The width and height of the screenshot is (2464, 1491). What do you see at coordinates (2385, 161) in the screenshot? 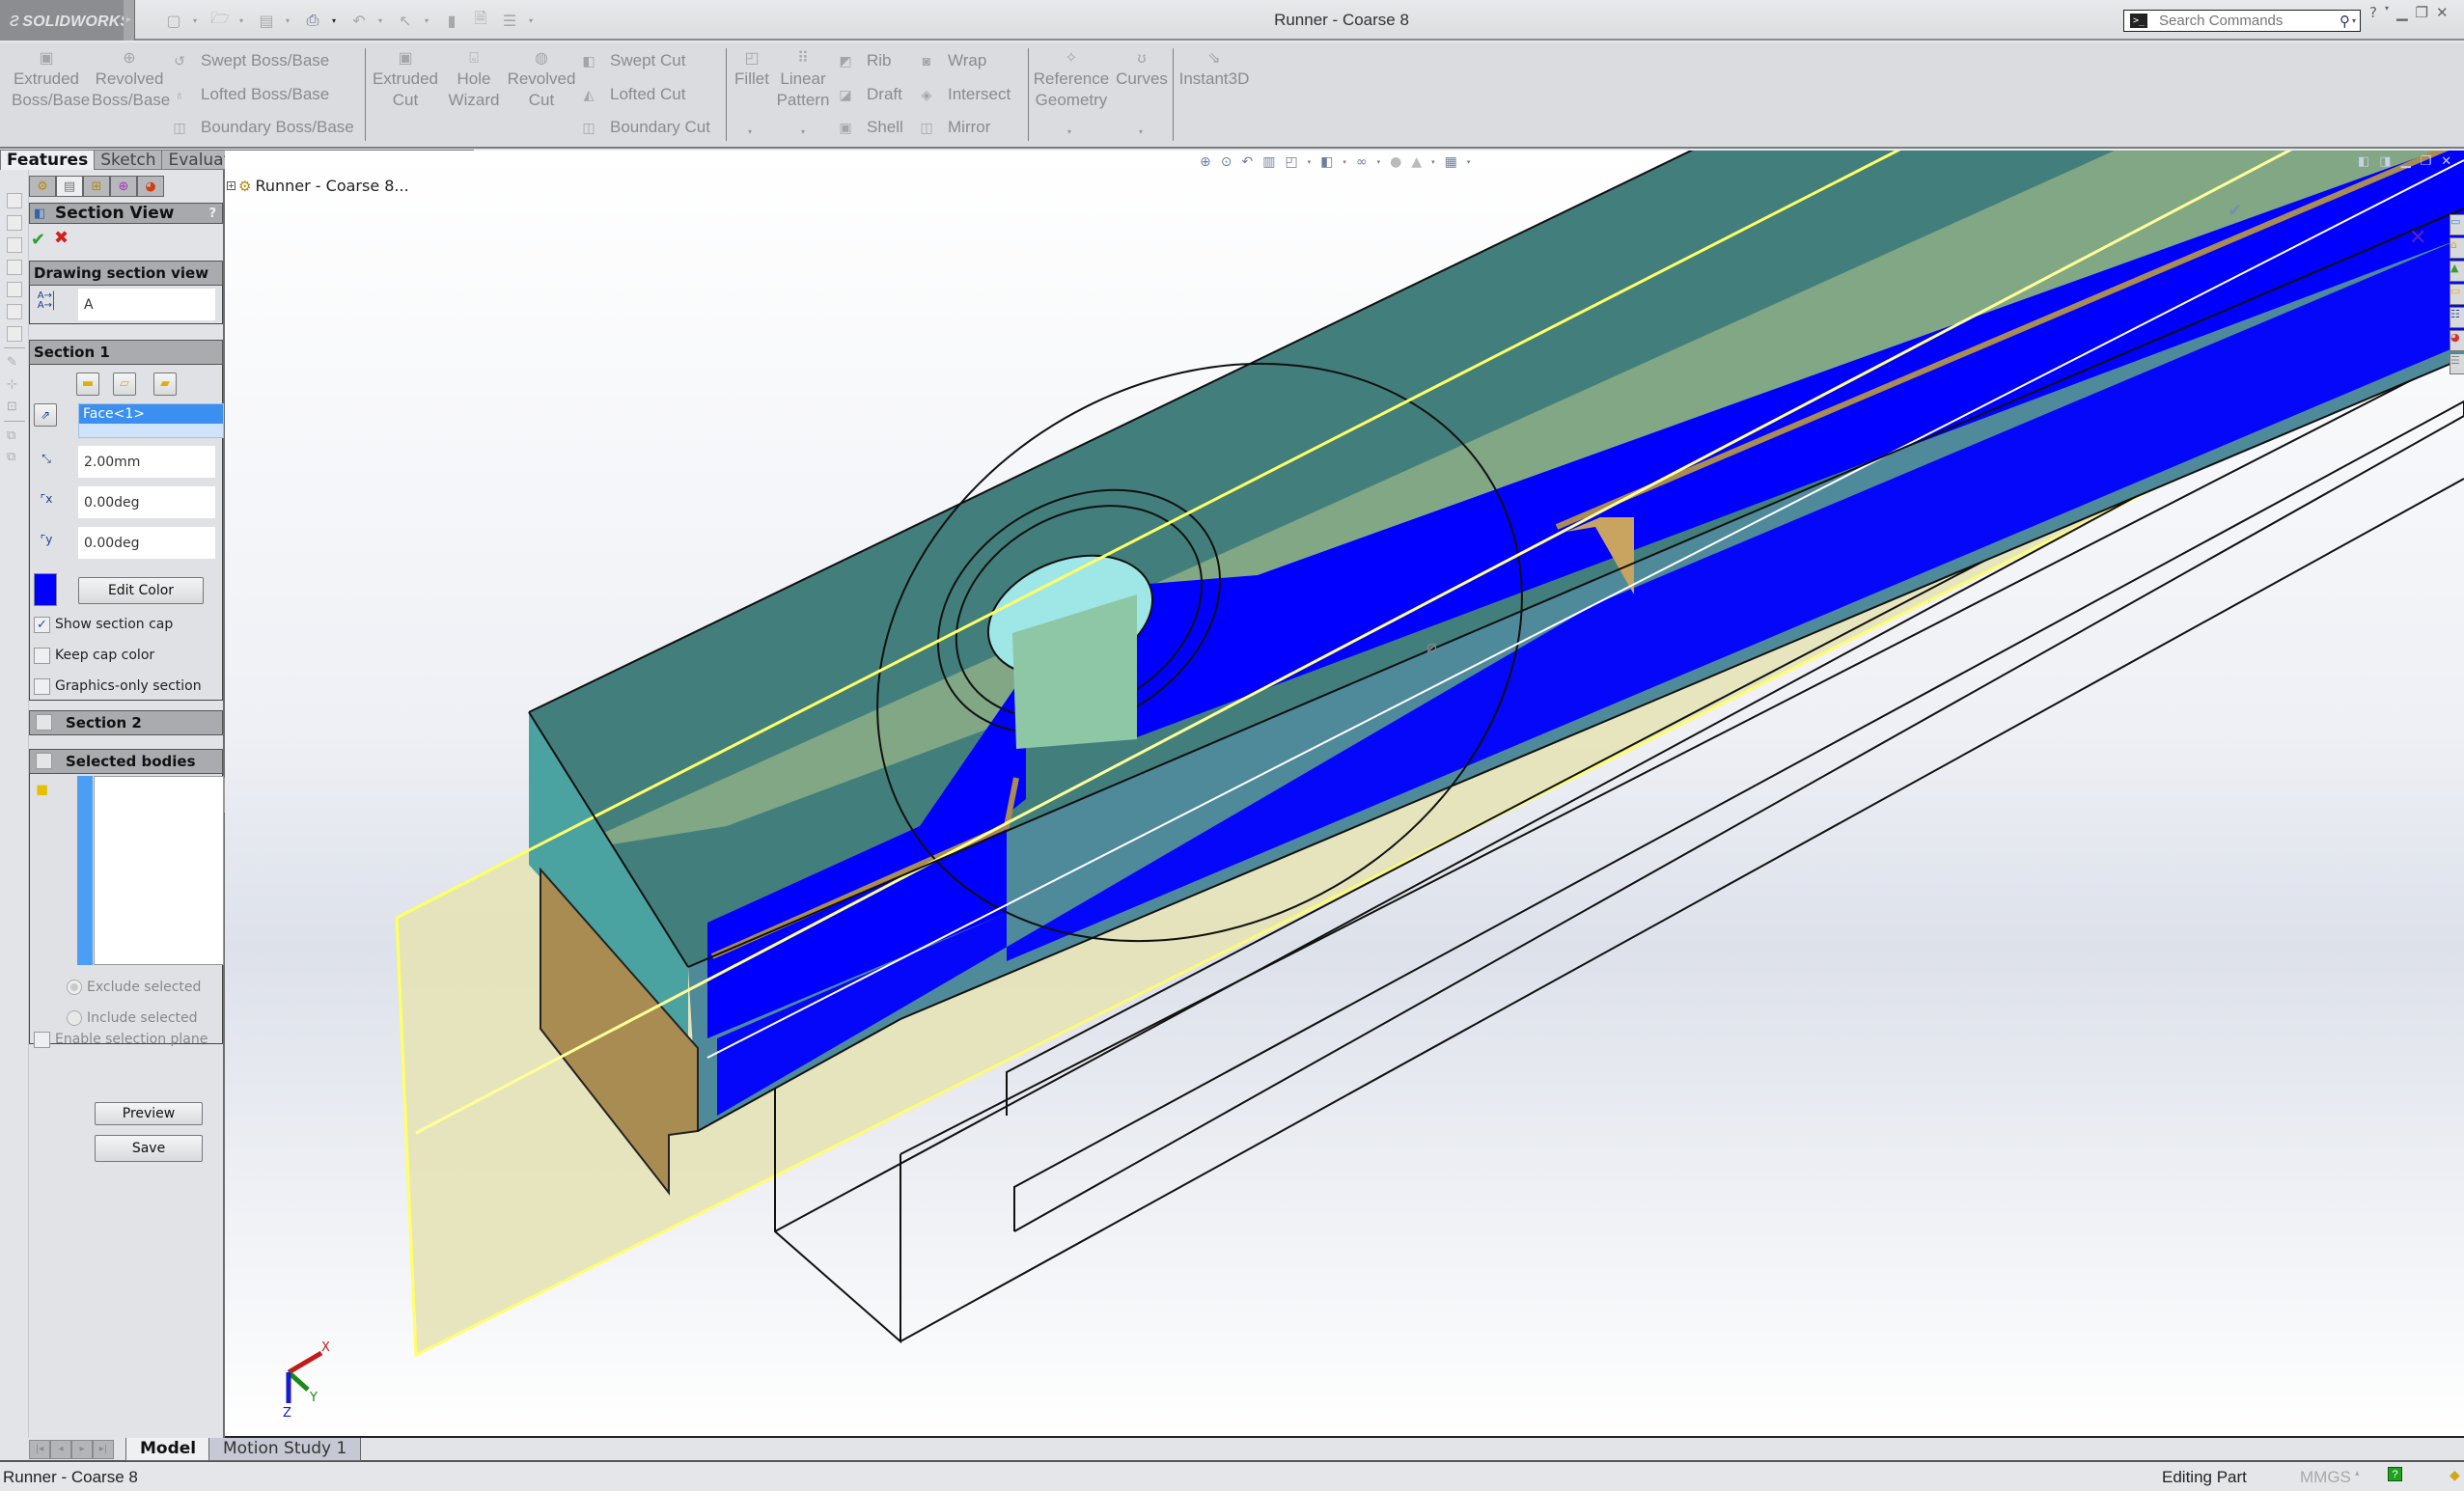
I see `split-right-icon: ◨` at bounding box center [2385, 161].